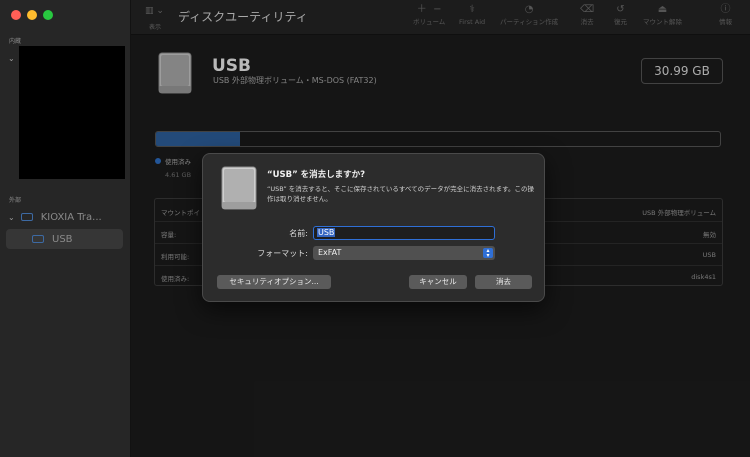 Image resolution: width=750 pixels, height=457 pixels. Describe the element at coordinates (38, 239) in the screenshot. I see `volume-icon` at that location.